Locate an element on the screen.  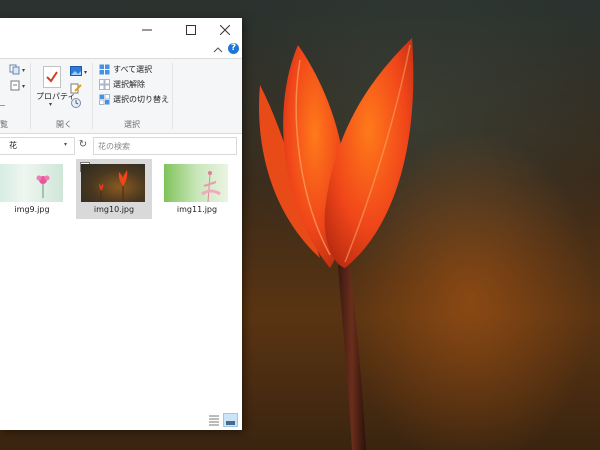
refresh-button: ↻ is located at coordinates (83, 145).